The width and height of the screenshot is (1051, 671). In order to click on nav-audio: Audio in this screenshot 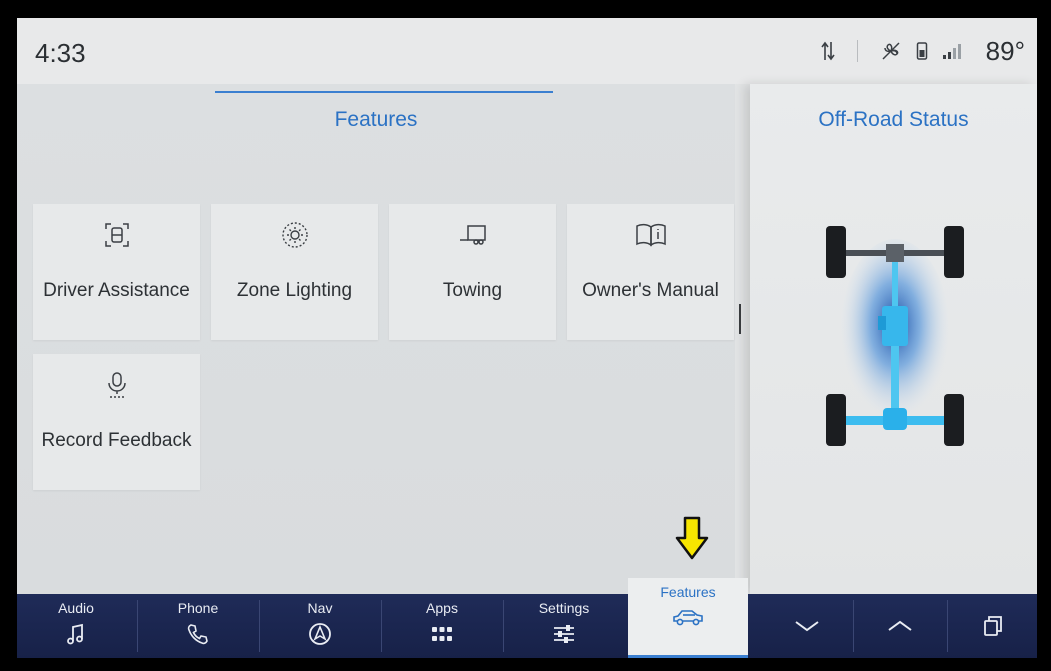, I will do `click(76, 626)`.